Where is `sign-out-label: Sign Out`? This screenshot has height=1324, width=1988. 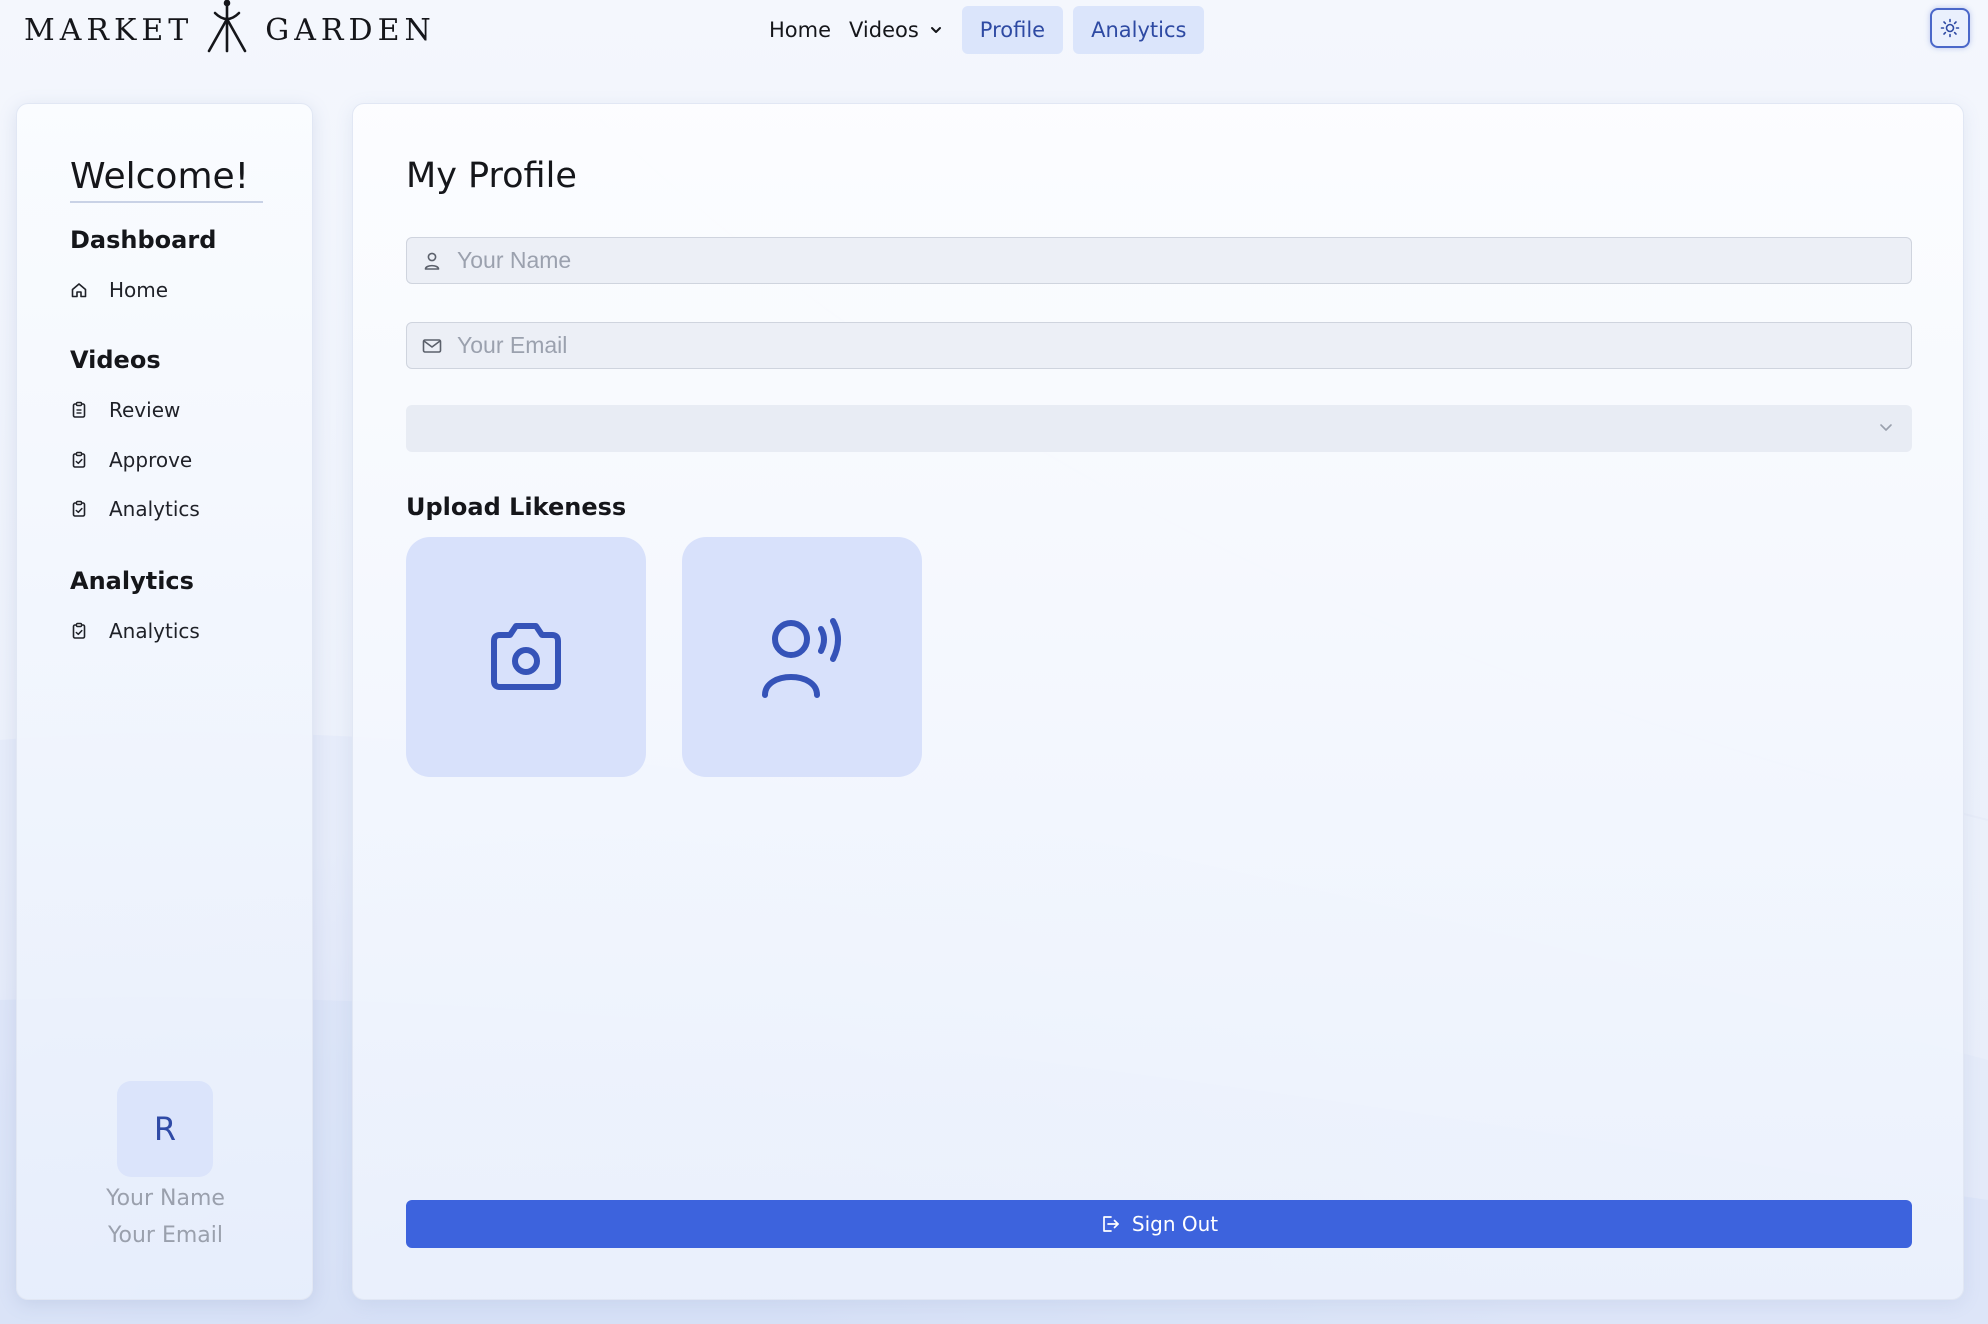
sign-out-label: Sign Out is located at coordinates (1175, 1224).